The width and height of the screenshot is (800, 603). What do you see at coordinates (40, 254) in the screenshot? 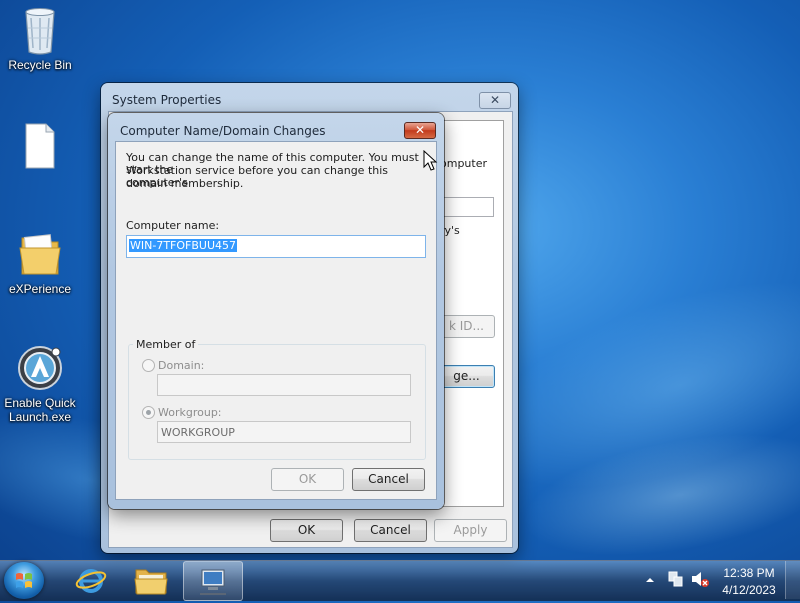
I see `folder-icon` at bounding box center [40, 254].